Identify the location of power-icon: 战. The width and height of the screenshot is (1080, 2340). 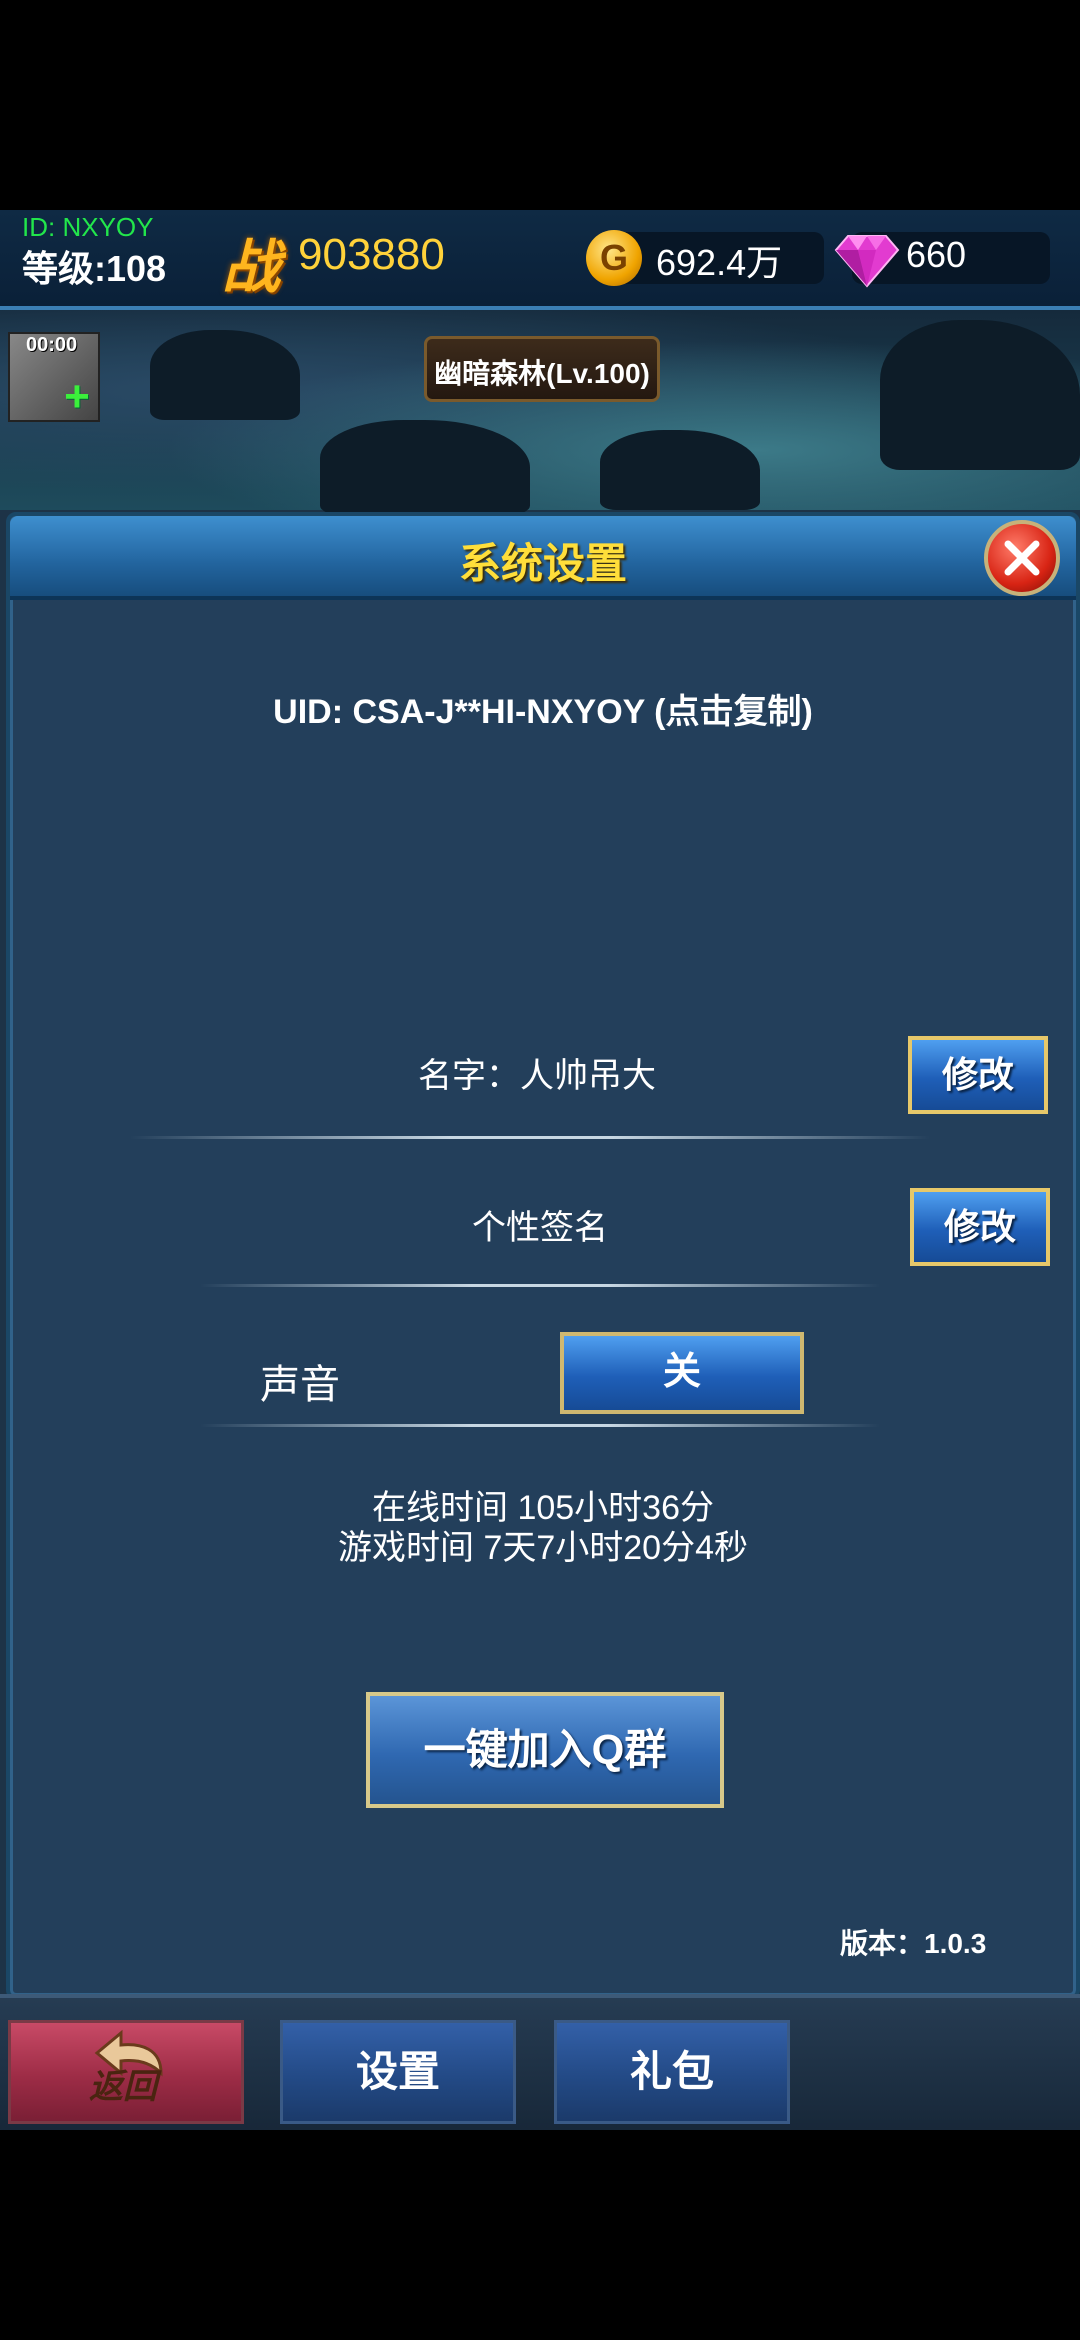
(251, 267).